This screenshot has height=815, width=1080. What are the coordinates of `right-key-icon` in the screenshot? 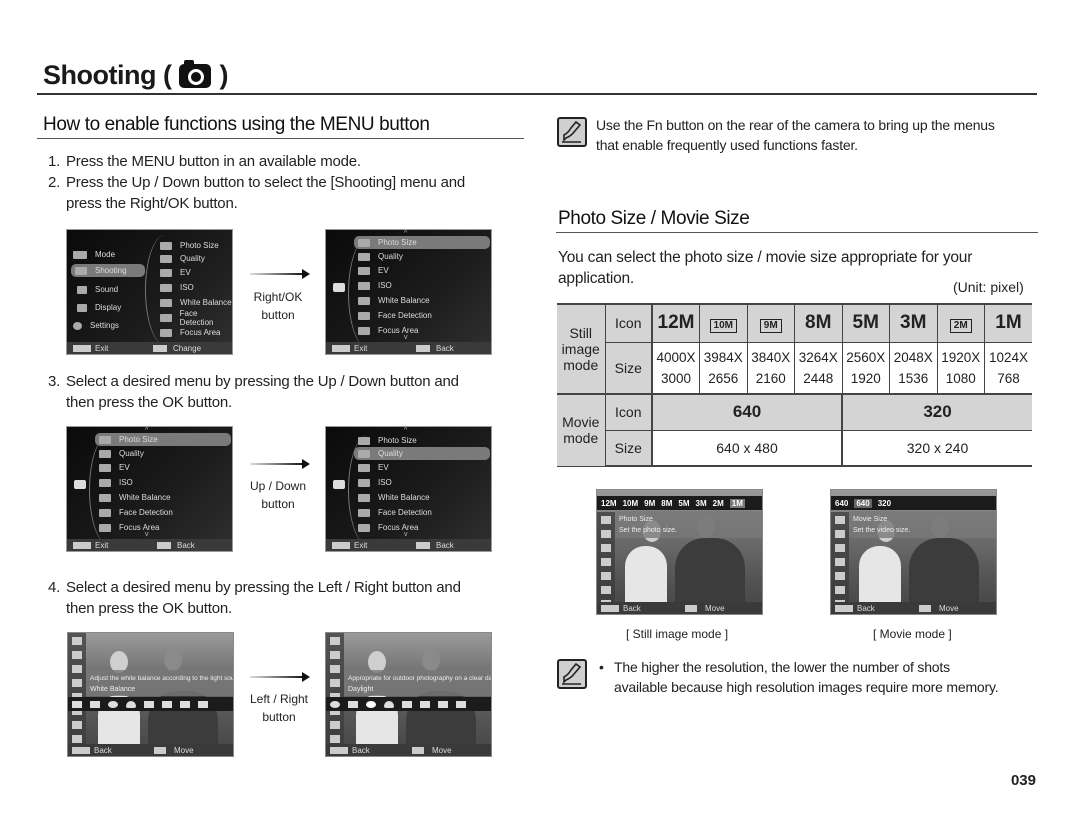 It's located at (160, 348).